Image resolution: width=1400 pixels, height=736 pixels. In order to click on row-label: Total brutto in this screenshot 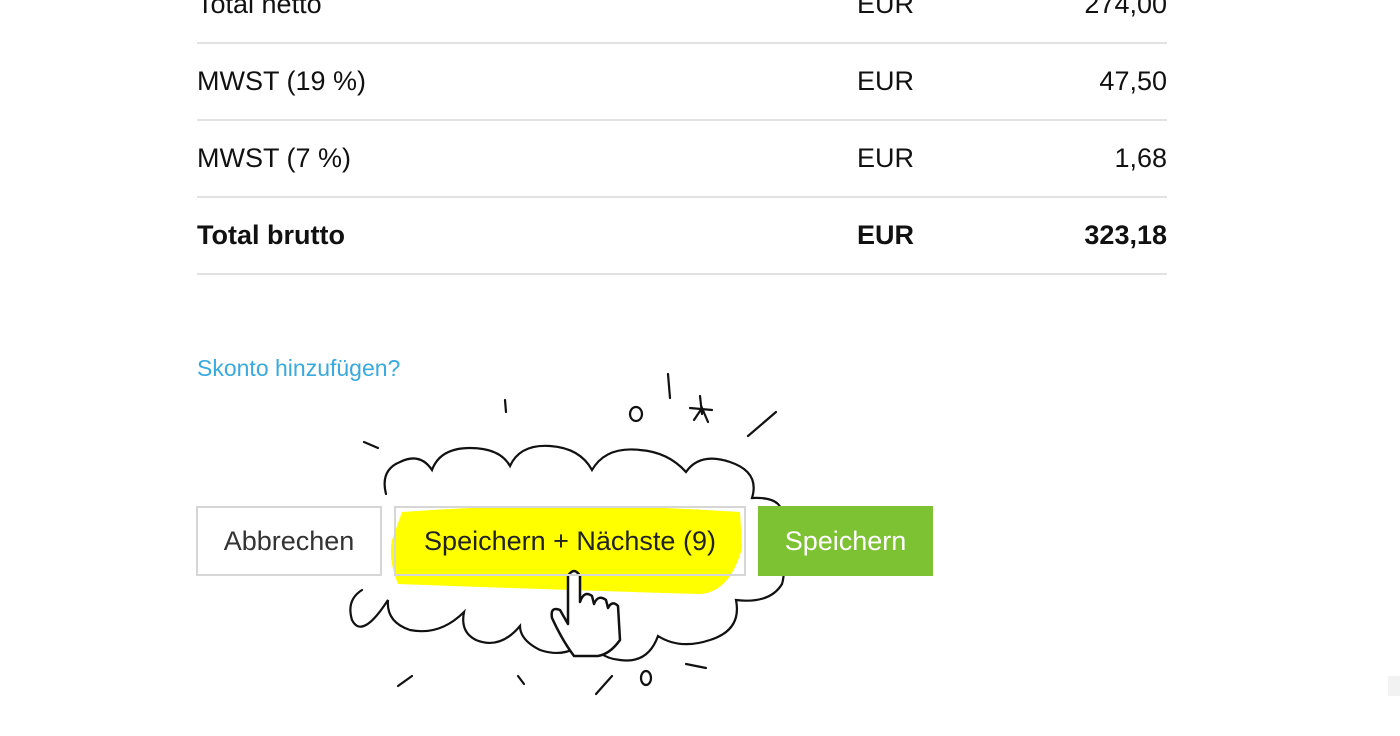, I will do `click(271, 235)`.